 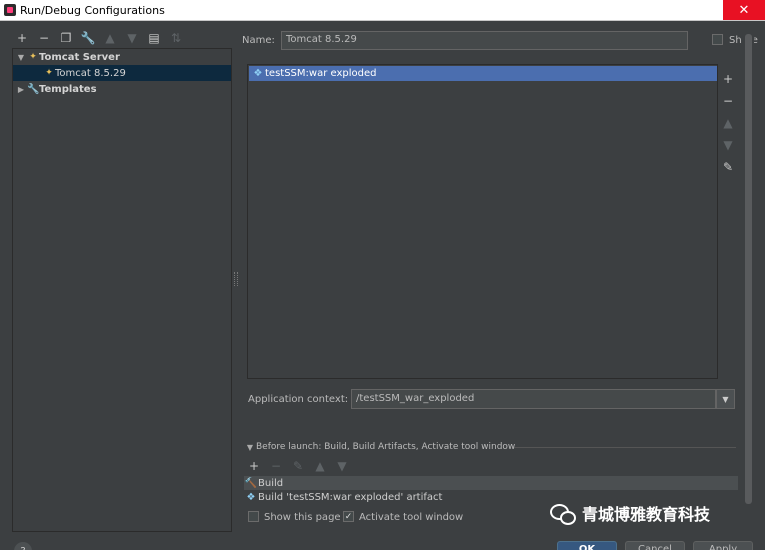 I want to click on activate-tool-window-checkbox: ✓, so click(x=348, y=516).